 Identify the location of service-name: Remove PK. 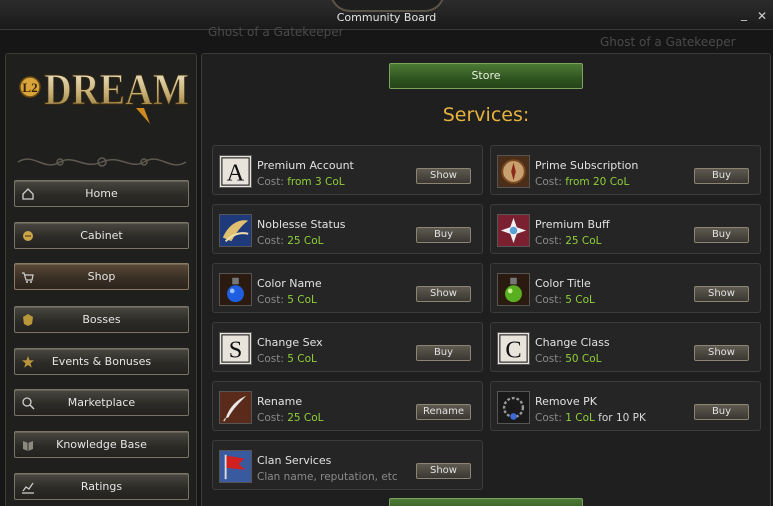
(566, 401).